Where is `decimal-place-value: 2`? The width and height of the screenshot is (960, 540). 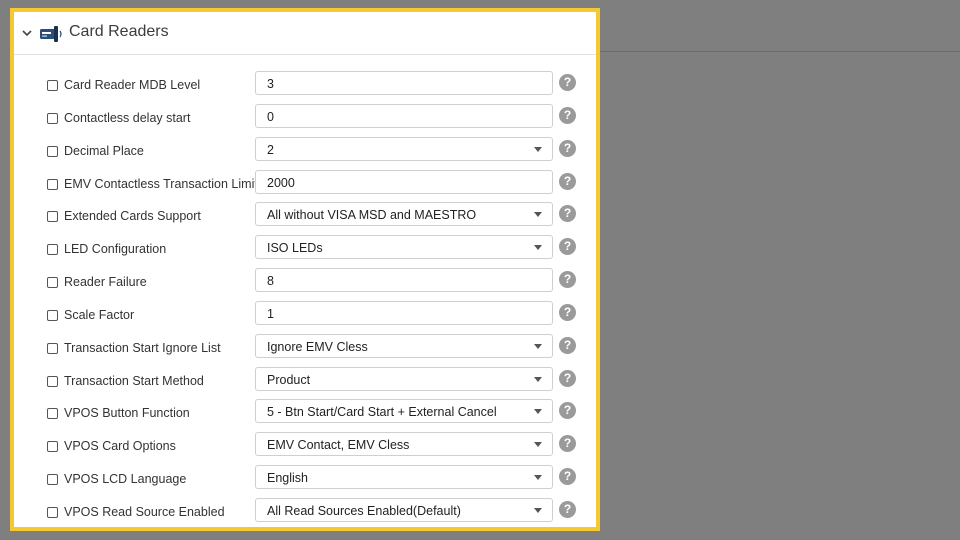
decimal-place-value: 2 is located at coordinates (270, 149).